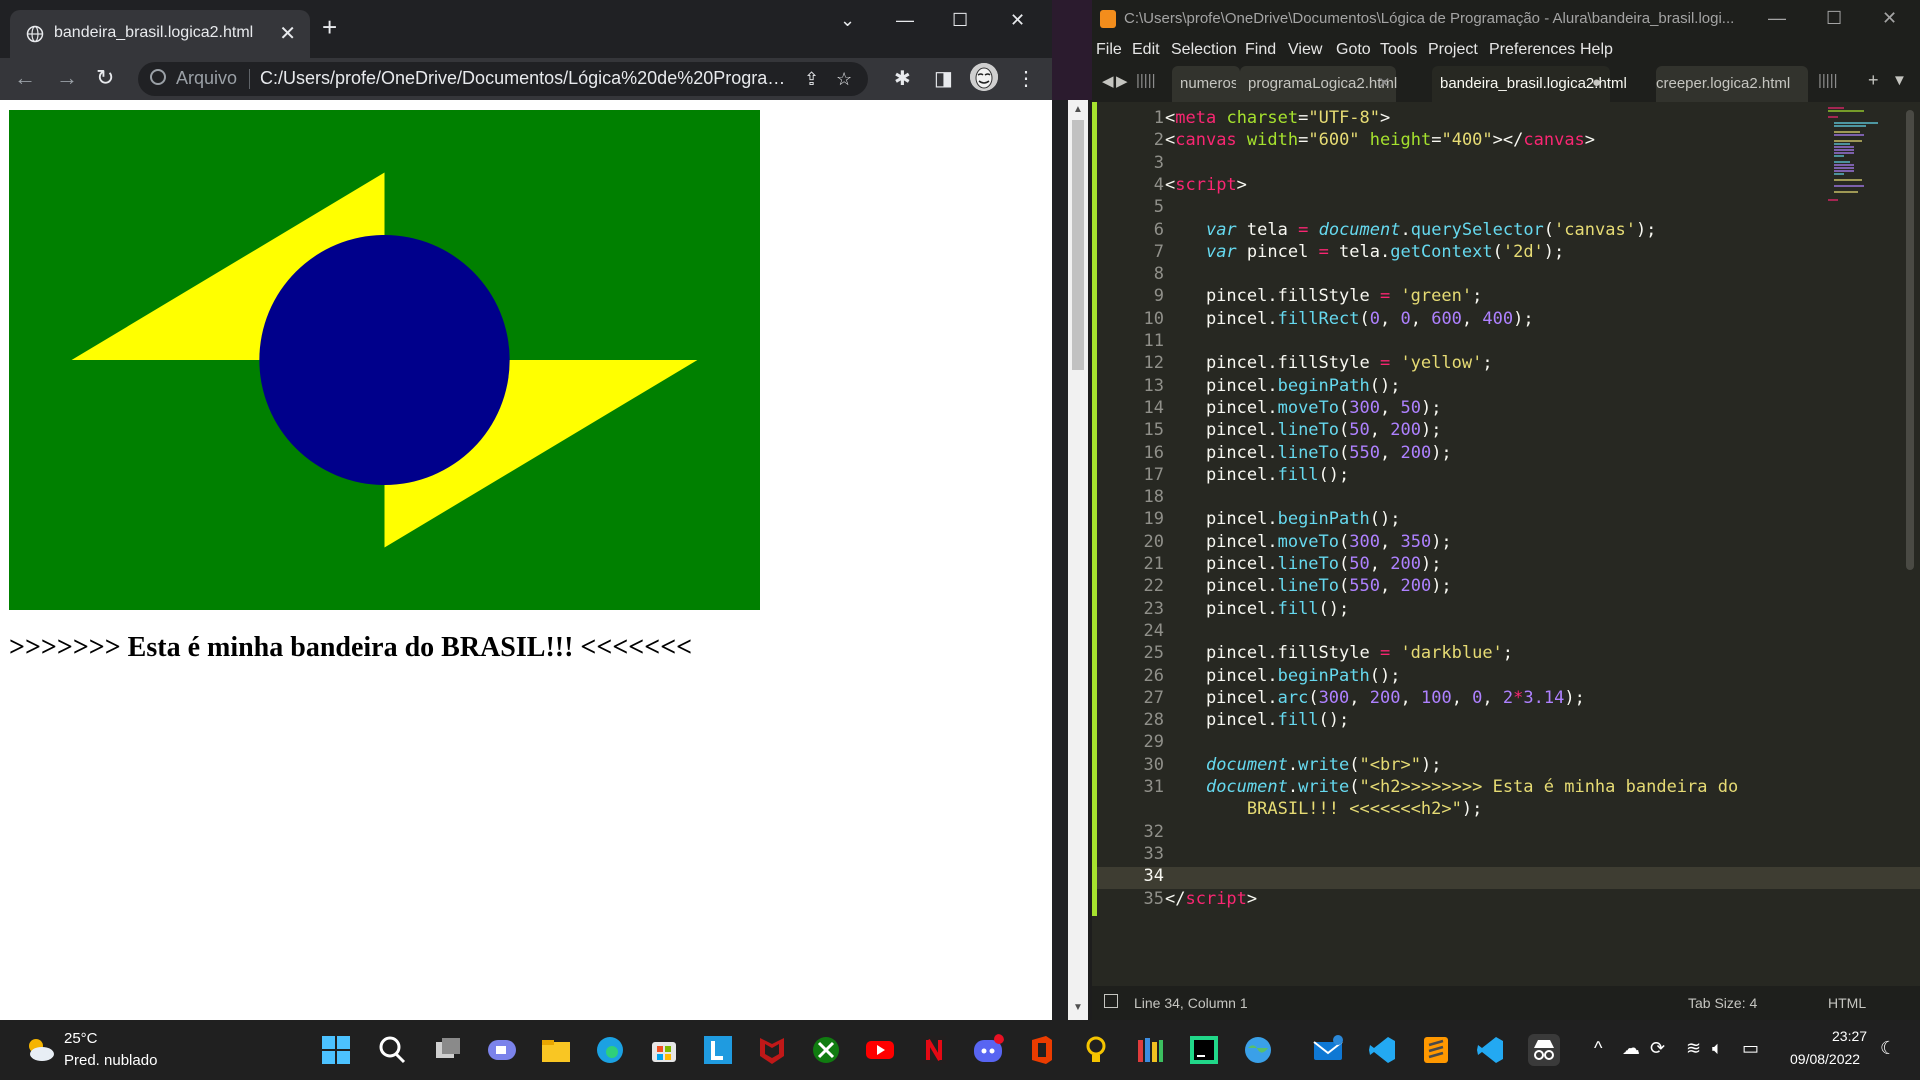  I want to click on menu-tools: Tools, so click(1398, 50).